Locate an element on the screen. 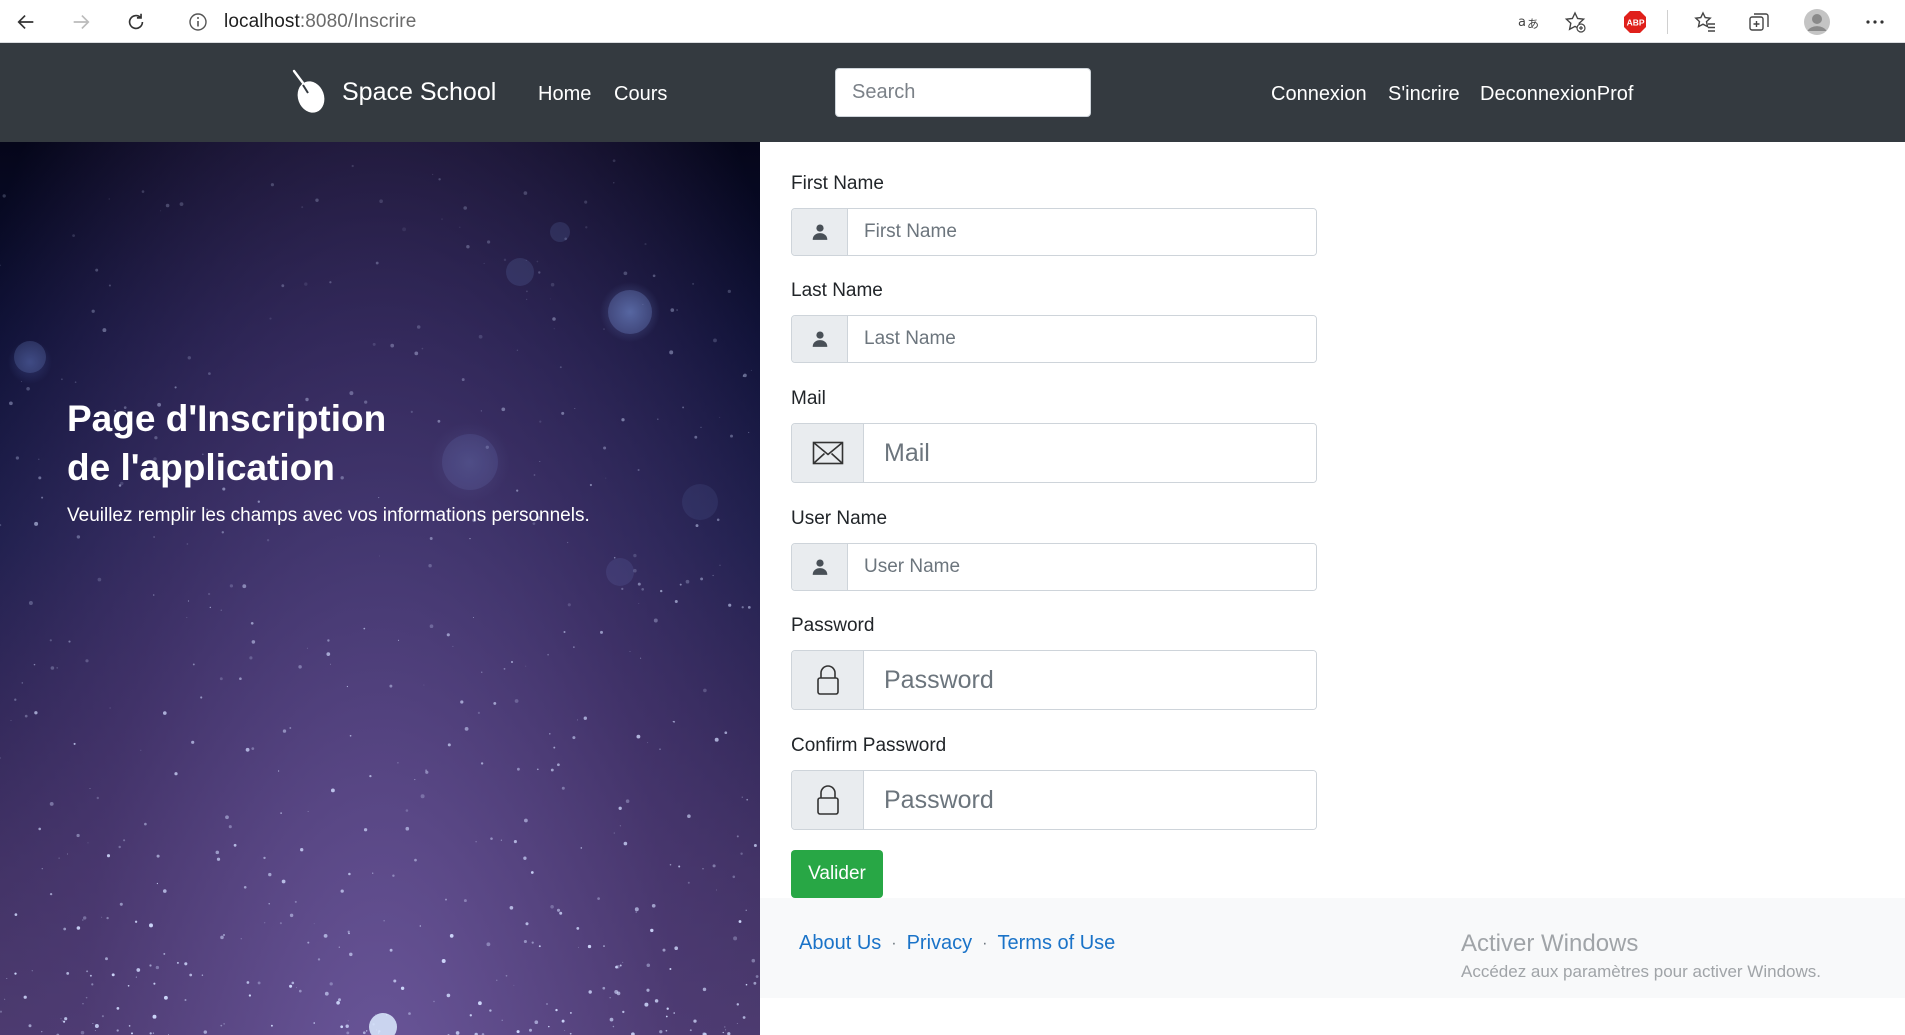 The image size is (1905, 1035). hero-title-line2: de l'application is located at coordinates (201, 467).